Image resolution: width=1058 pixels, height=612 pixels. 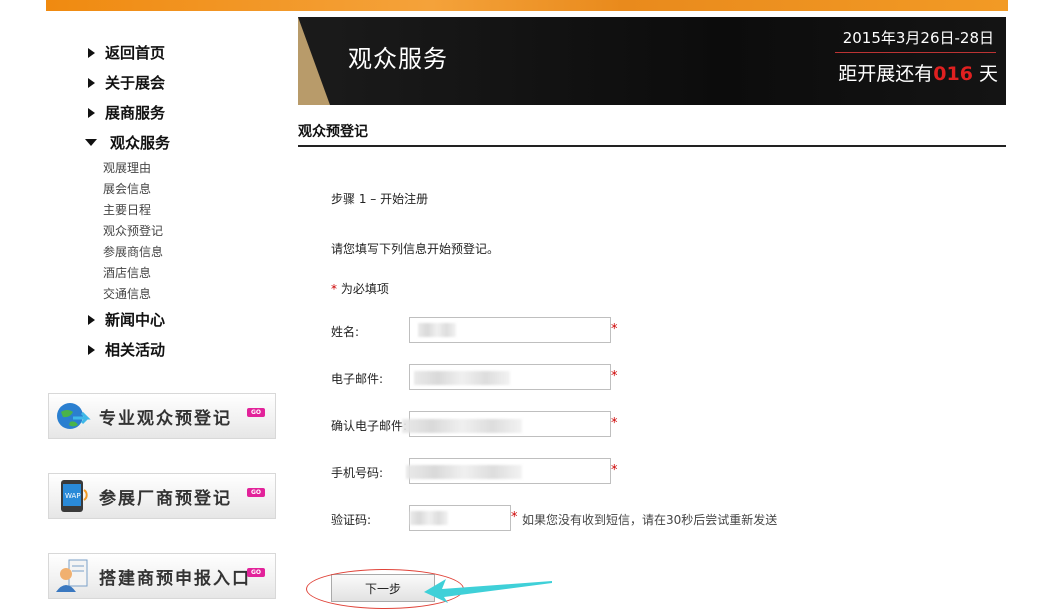 What do you see at coordinates (383, 588) in the screenshot?
I see `next-step-button: 下一步` at bounding box center [383, 588].